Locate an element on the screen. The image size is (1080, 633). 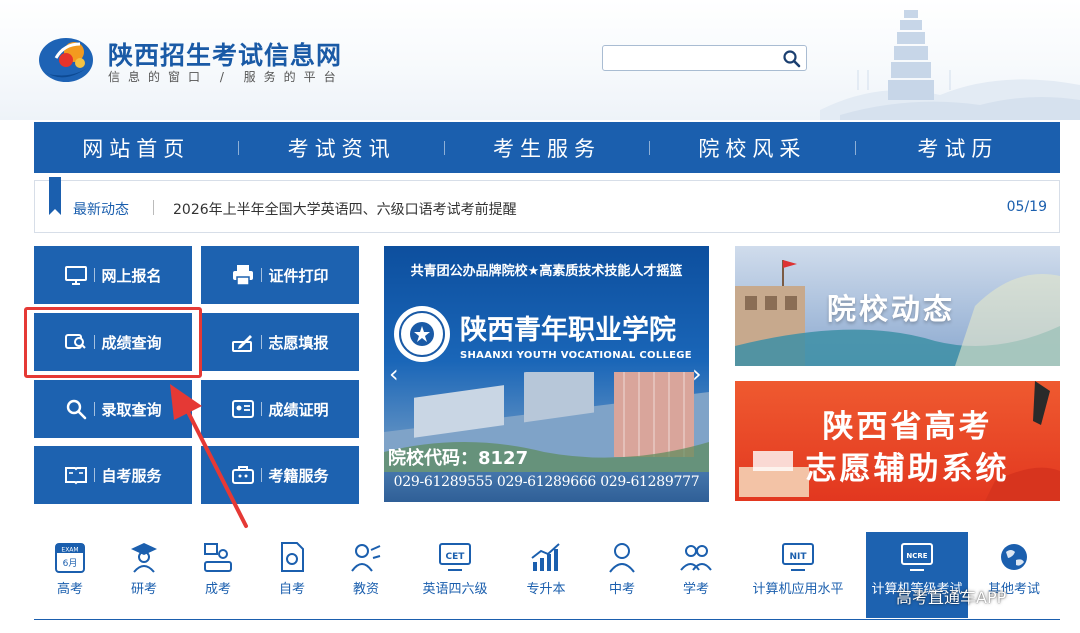
nit-badge-text: NIT is located at coordinates (798, 557).